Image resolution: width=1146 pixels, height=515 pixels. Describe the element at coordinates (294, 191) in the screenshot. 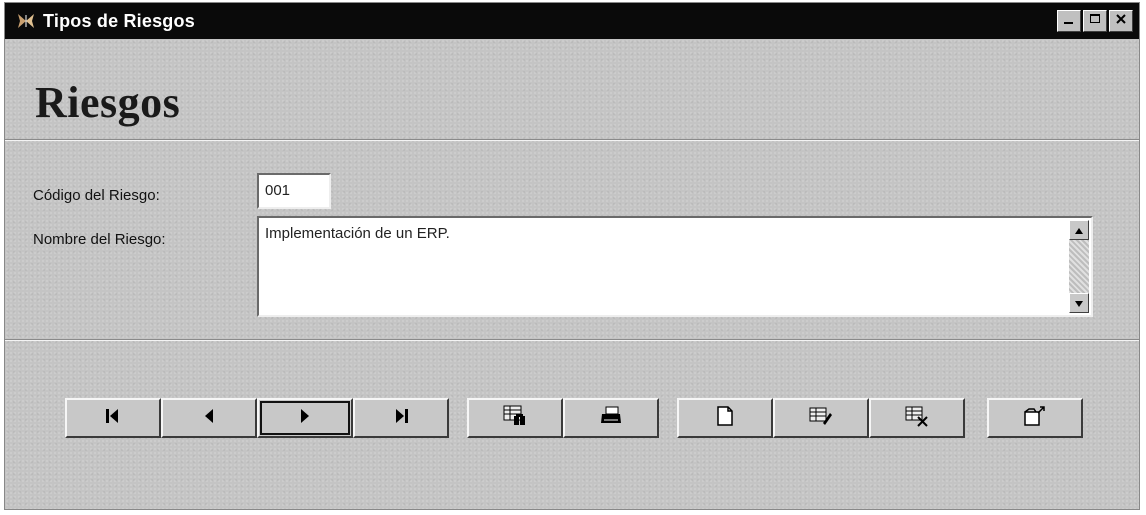

I see `codigo-input: 001` at that location.